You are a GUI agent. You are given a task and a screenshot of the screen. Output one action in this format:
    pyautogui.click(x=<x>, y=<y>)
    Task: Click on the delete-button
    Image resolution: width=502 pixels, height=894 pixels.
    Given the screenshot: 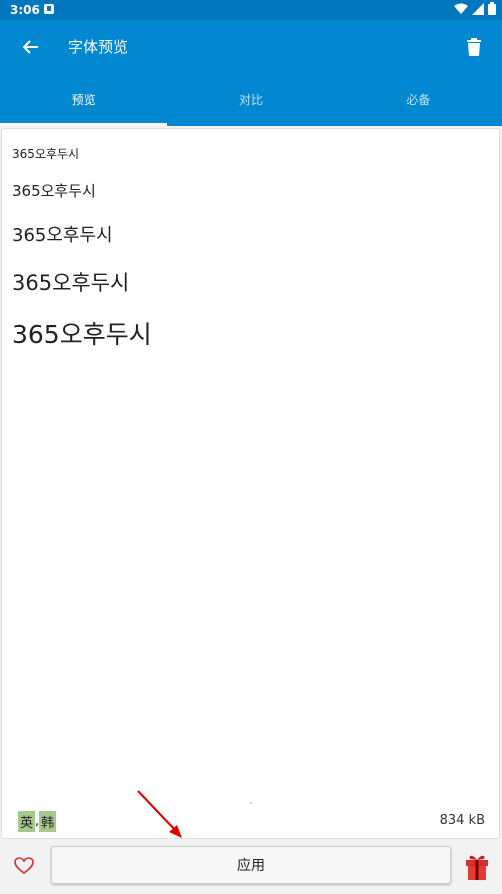 What is the action you would take?
    pyautogui.click(x=474, y=47)
    